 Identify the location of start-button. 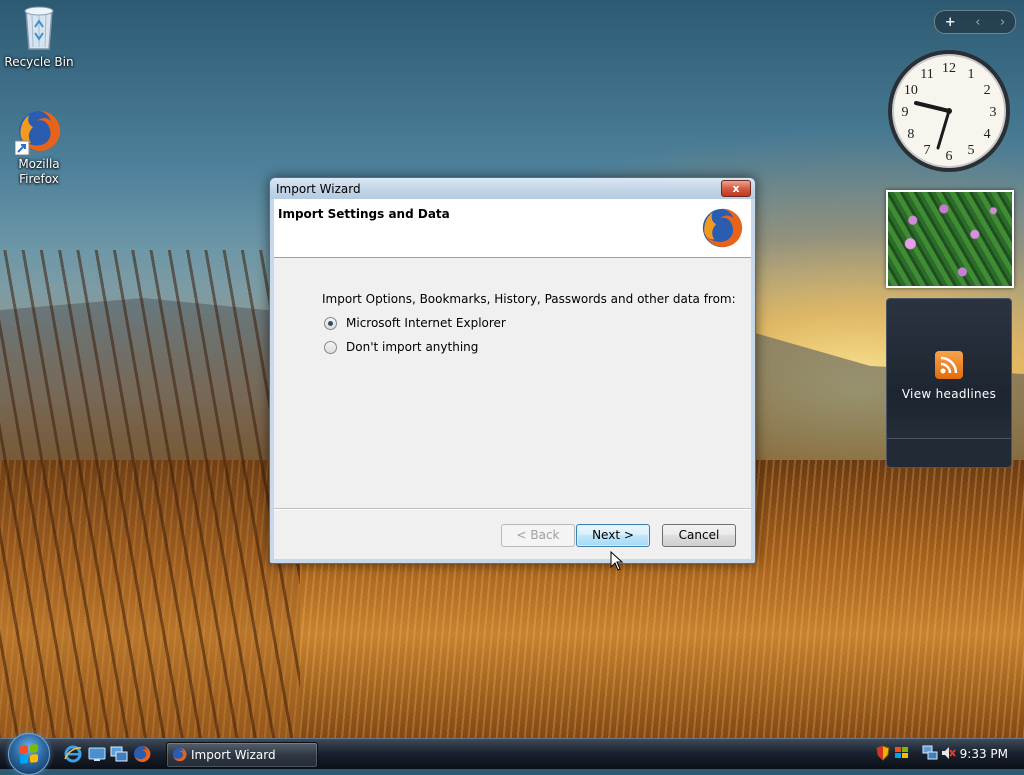
(29, 754).